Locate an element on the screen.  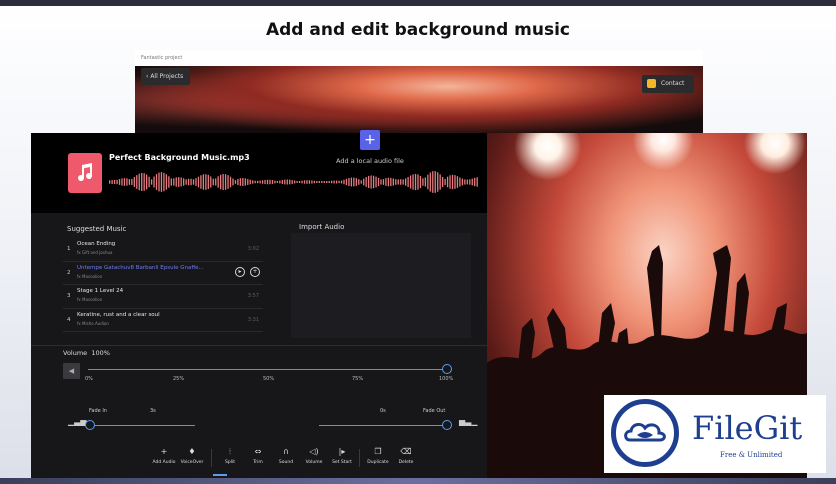
filegit-tagline: Free & Unlimited is located at coordinates (751, 455).